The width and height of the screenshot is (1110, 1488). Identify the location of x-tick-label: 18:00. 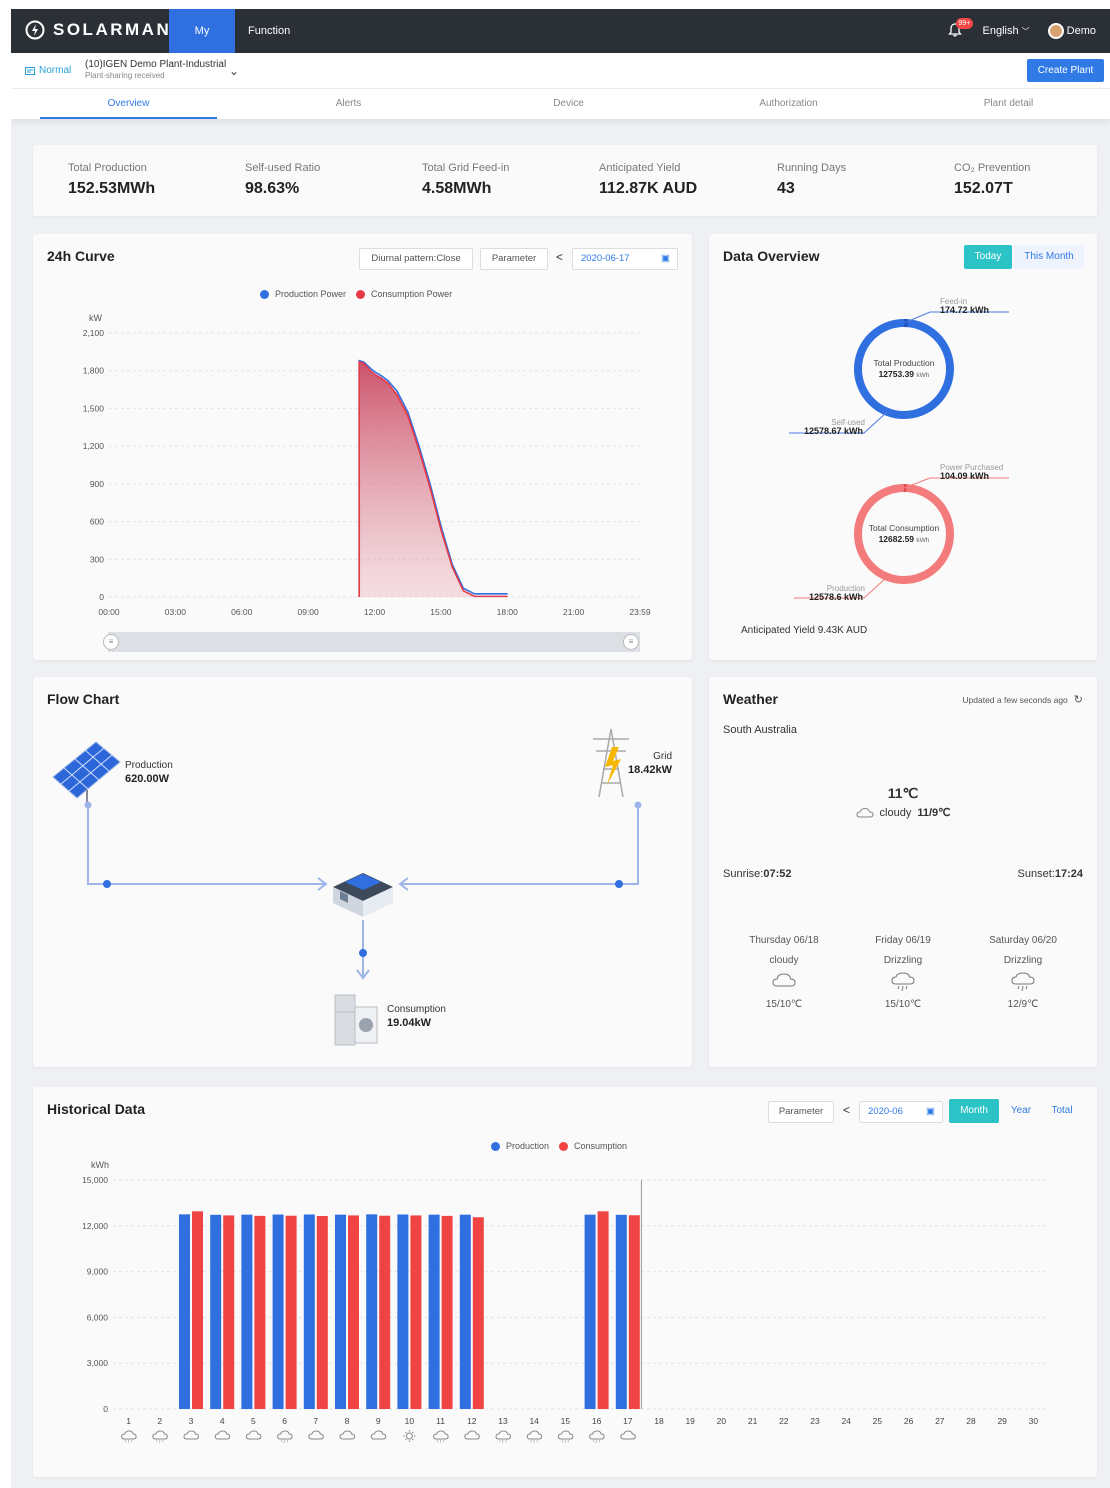
(508, 612).